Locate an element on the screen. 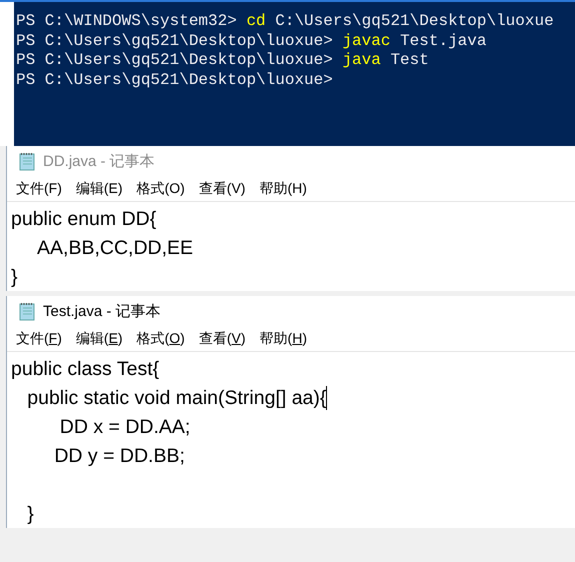  code-line: public static void main(String[] aa){ is located at coordinates (176, 398).